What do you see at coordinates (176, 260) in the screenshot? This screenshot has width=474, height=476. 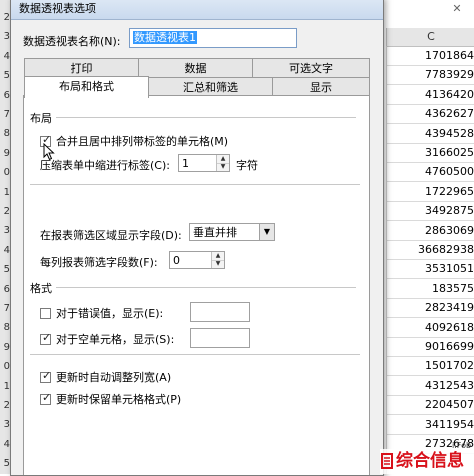 I see `filter-per-col-value: 0` at bounding box center [176, 260].